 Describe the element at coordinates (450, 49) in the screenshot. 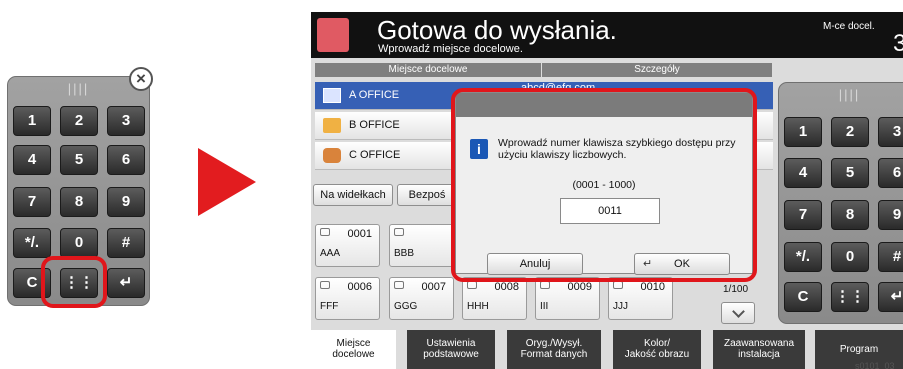

I see `status-subtitle: Wprowadź miejsce docelowe.` at that location.